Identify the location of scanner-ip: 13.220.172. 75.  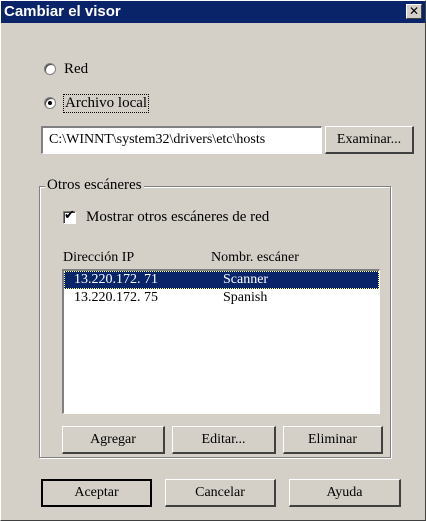
(116, 297).